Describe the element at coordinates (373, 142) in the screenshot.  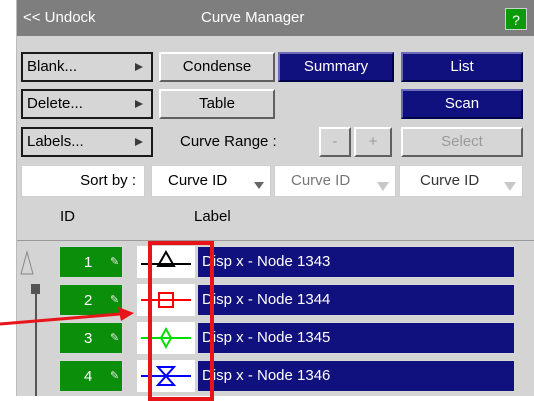
I see `range-plus-button: +` at that location.